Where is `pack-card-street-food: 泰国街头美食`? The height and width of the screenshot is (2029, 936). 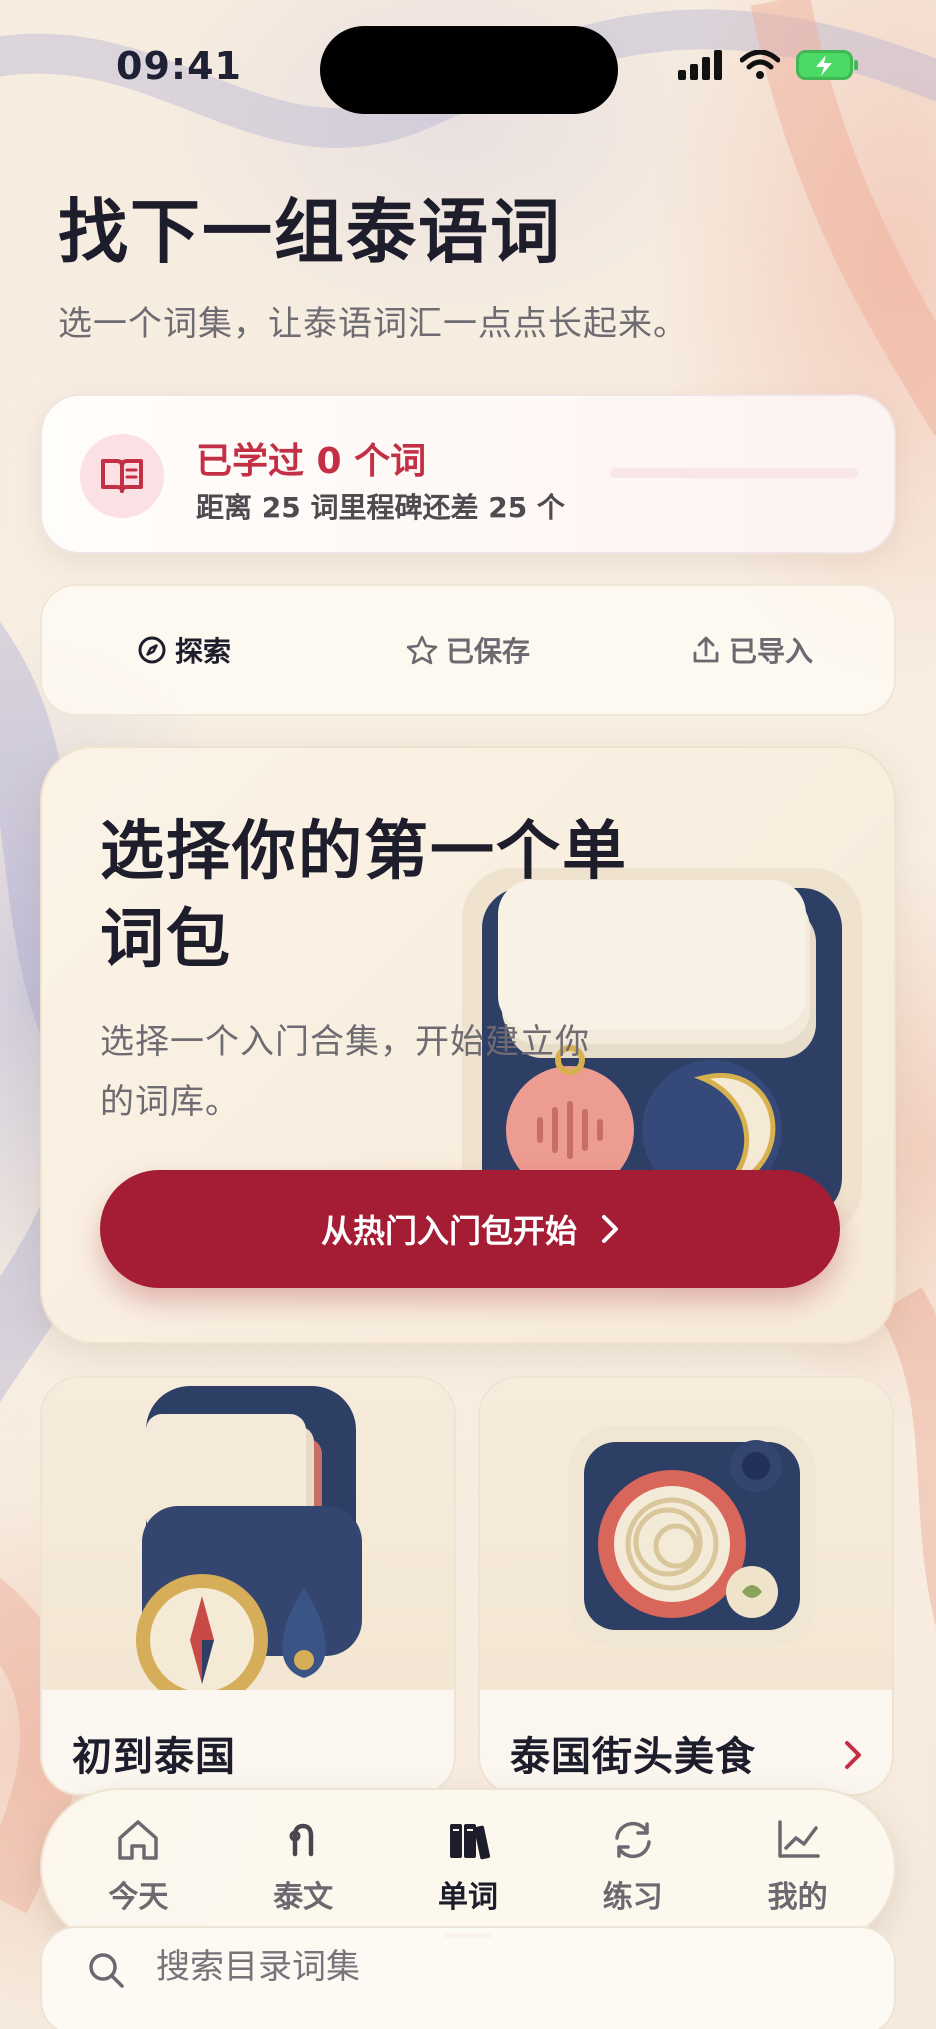
pack-card-street-food: 泰国街头美食 is located at coordinates (686, 1586).